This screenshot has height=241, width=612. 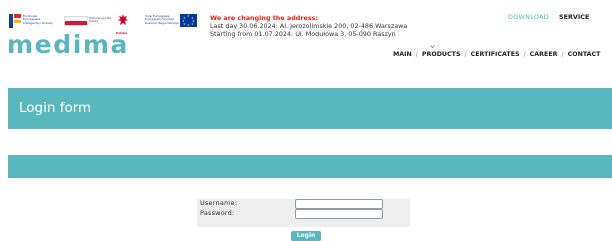 I want to click on page-title: Login form, so click(x=55, y=108).